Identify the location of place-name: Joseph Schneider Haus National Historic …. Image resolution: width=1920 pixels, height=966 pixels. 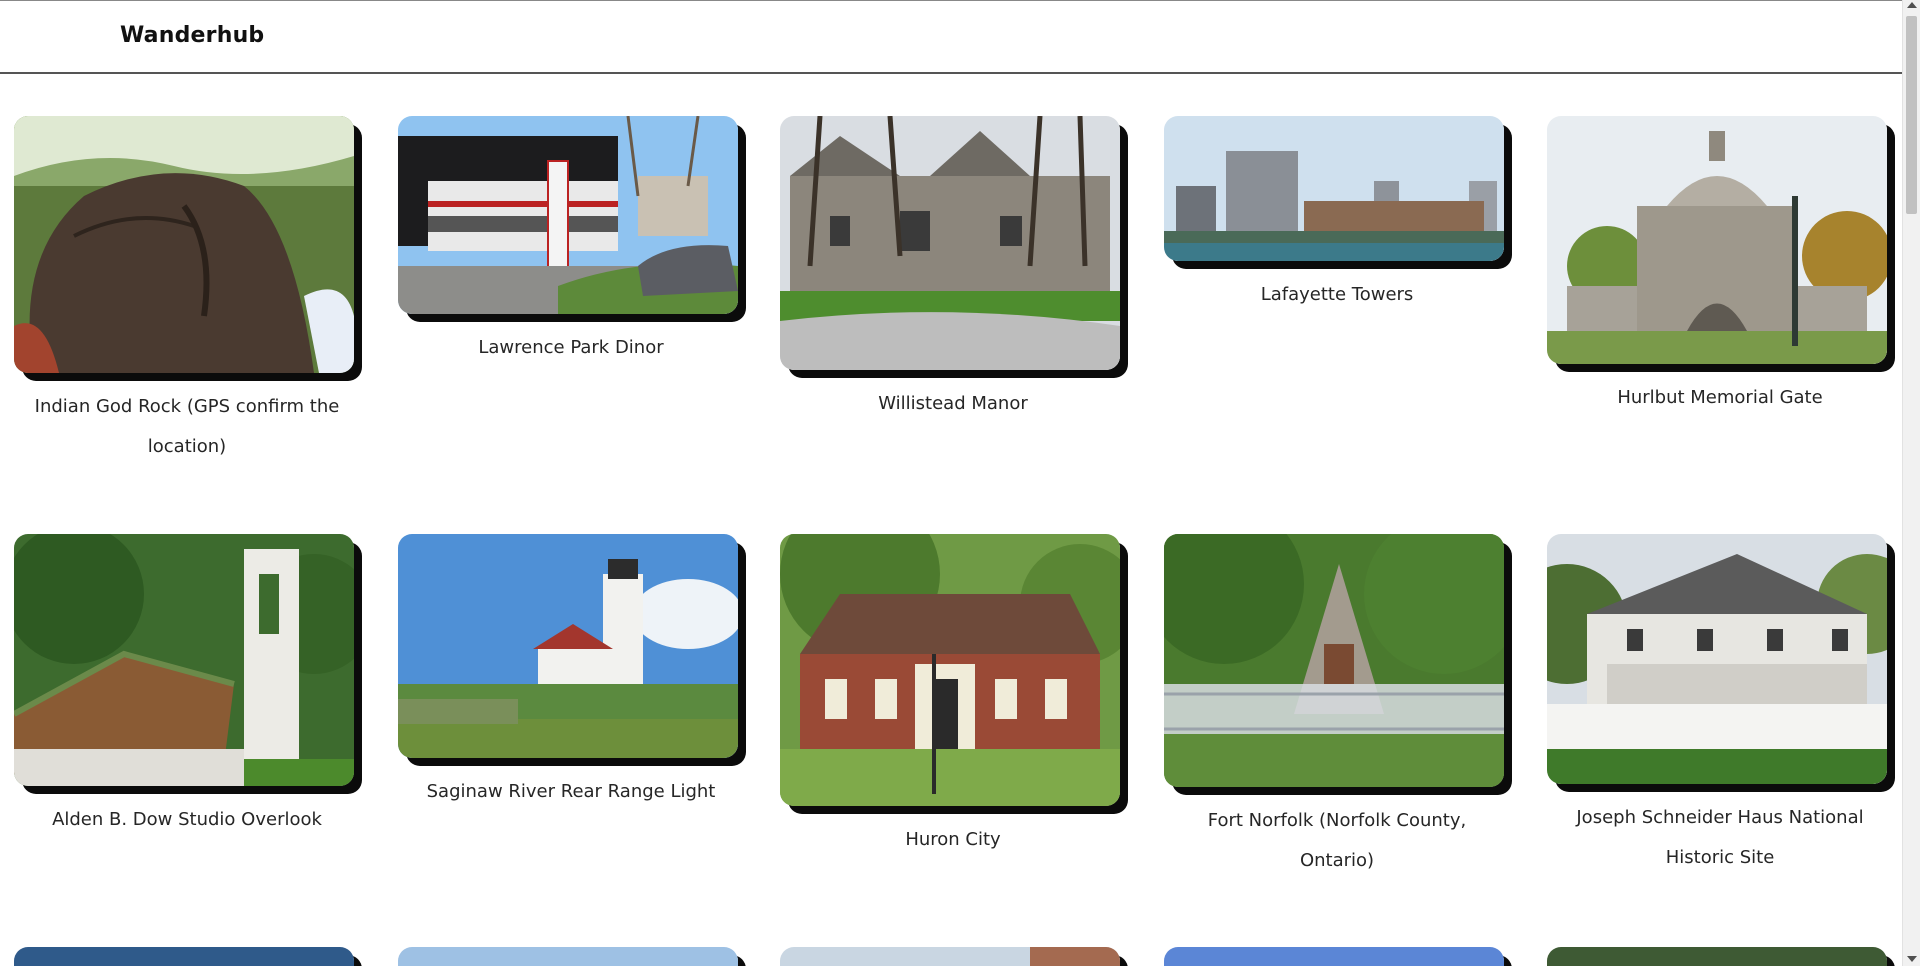
(1720, 838).